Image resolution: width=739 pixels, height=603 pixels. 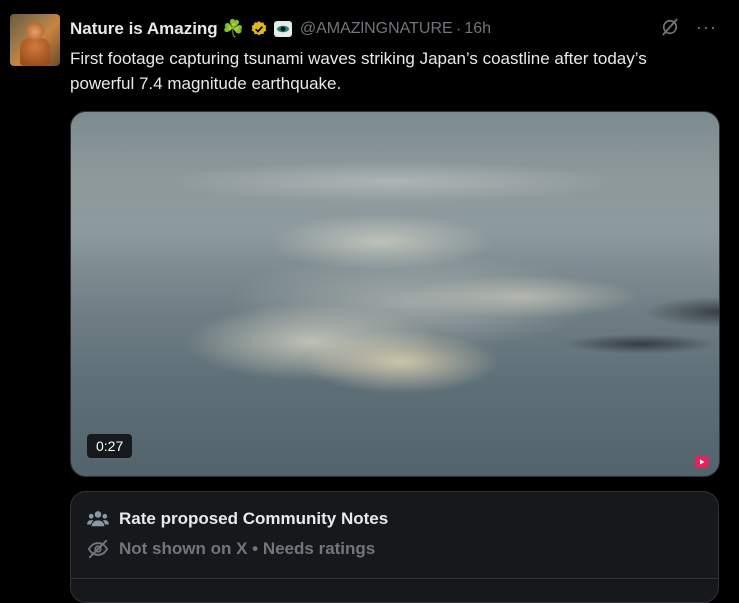 I want to click on more-icon: ···, so click(x=706, y=27).